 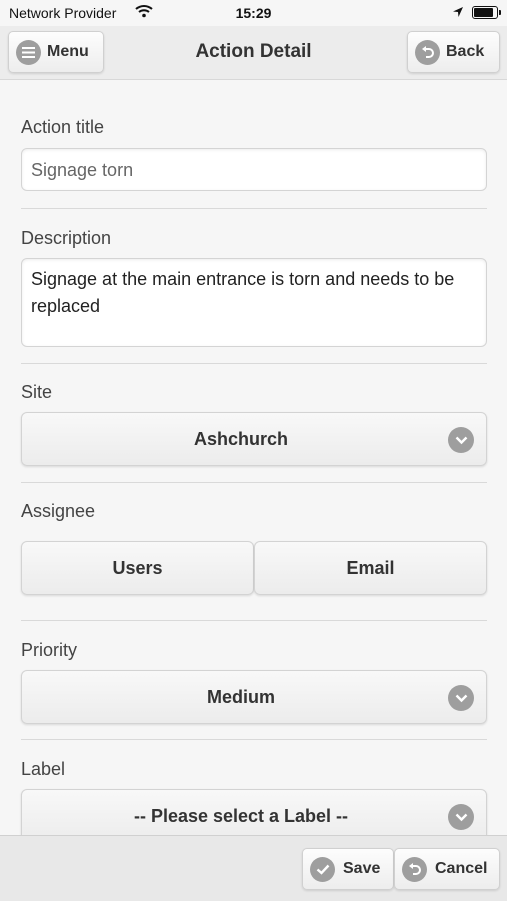 What do you see at coordinates (241, 816) in the screenshot?
I see `label-select-value: -- Please select a Label --` at bounding box center [241, 816].